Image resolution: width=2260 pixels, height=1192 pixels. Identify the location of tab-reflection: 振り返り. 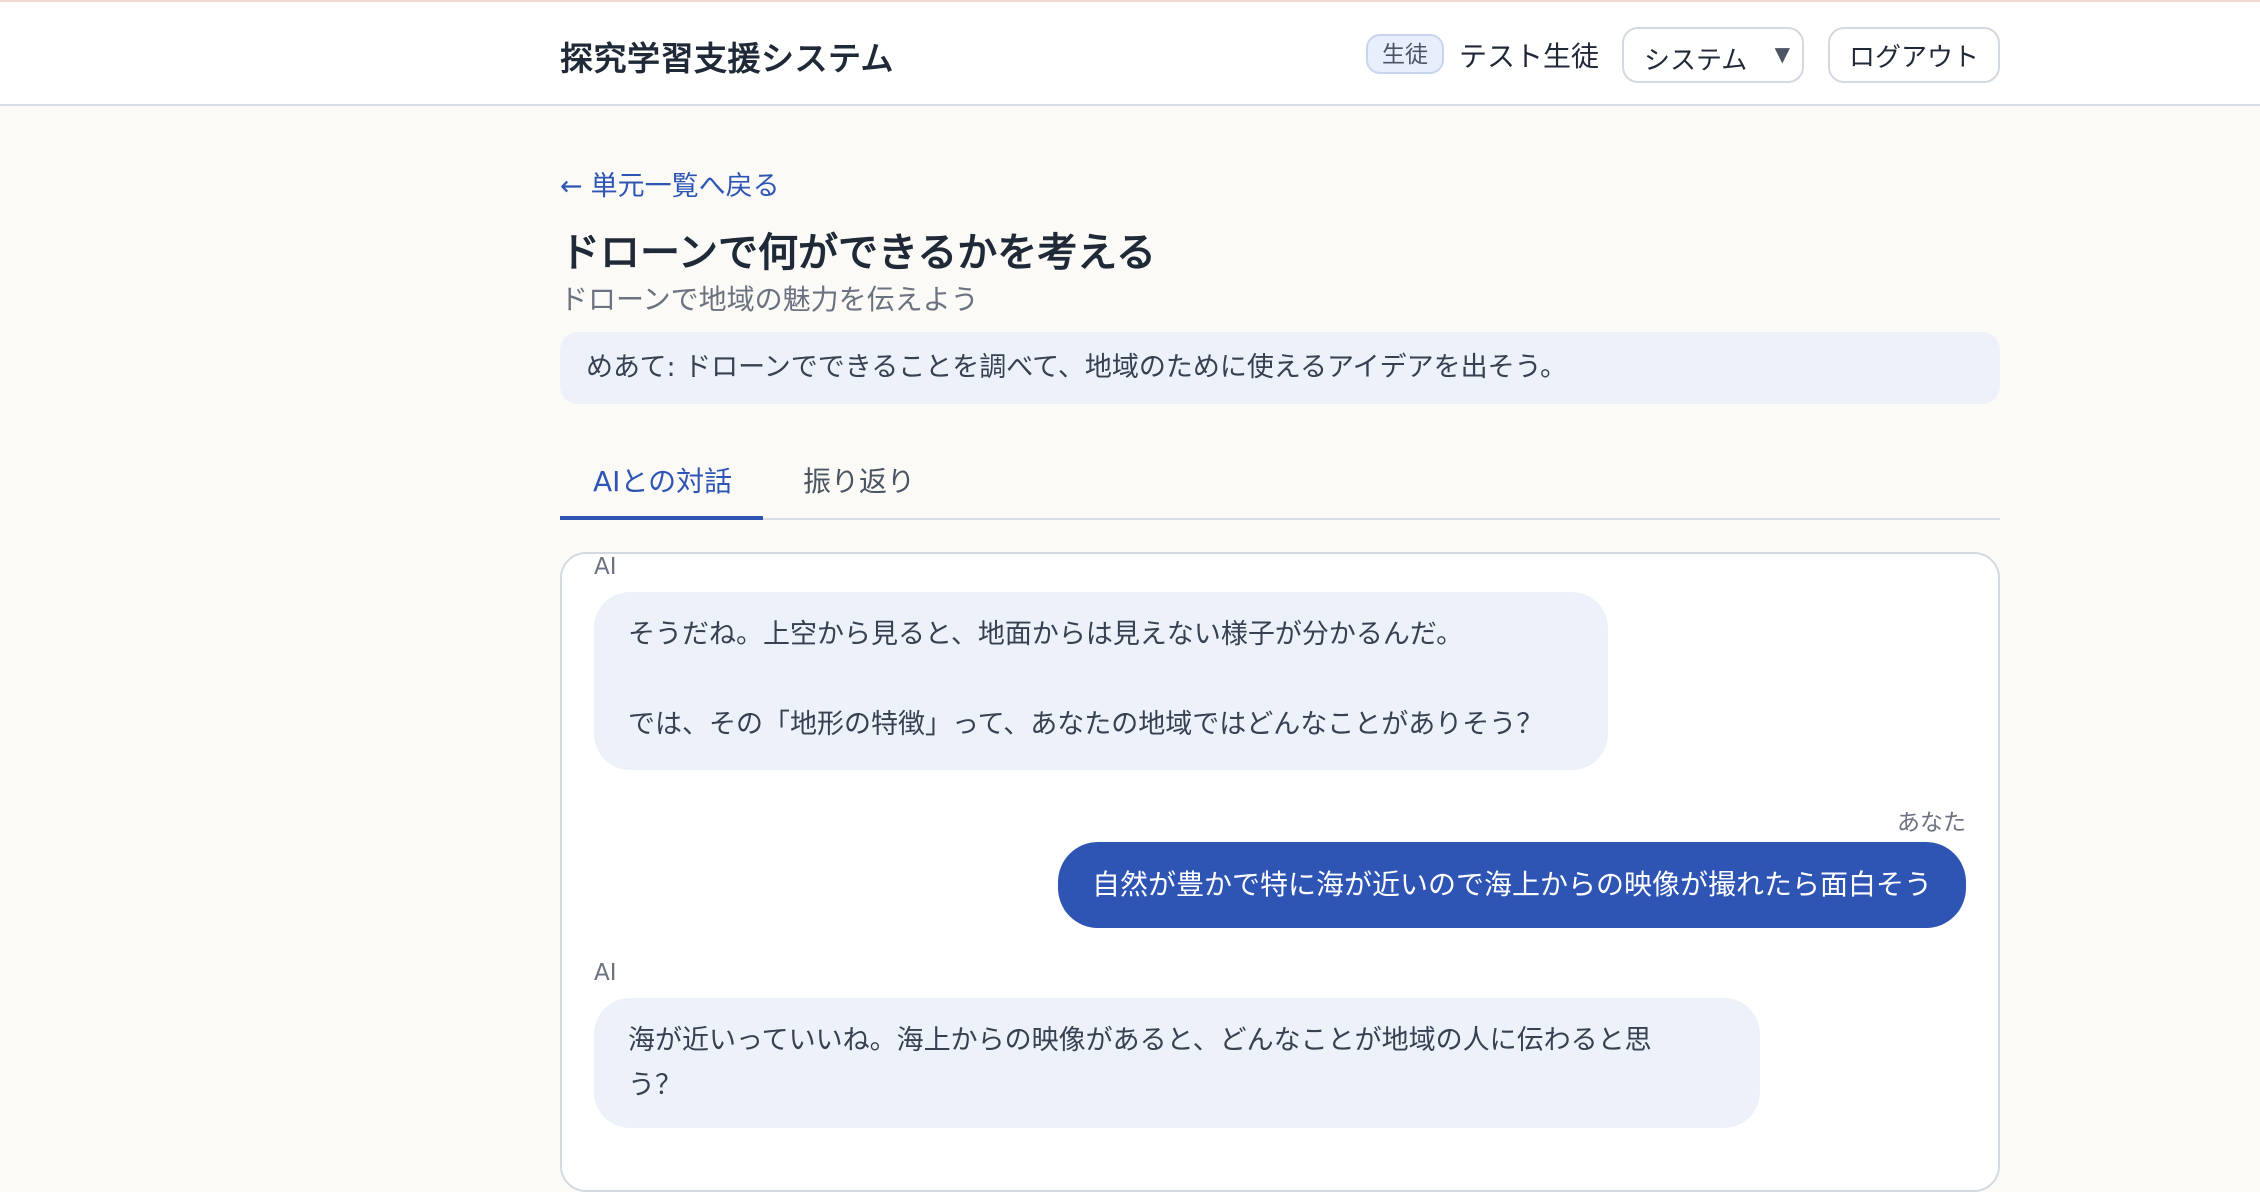
(859, 480).